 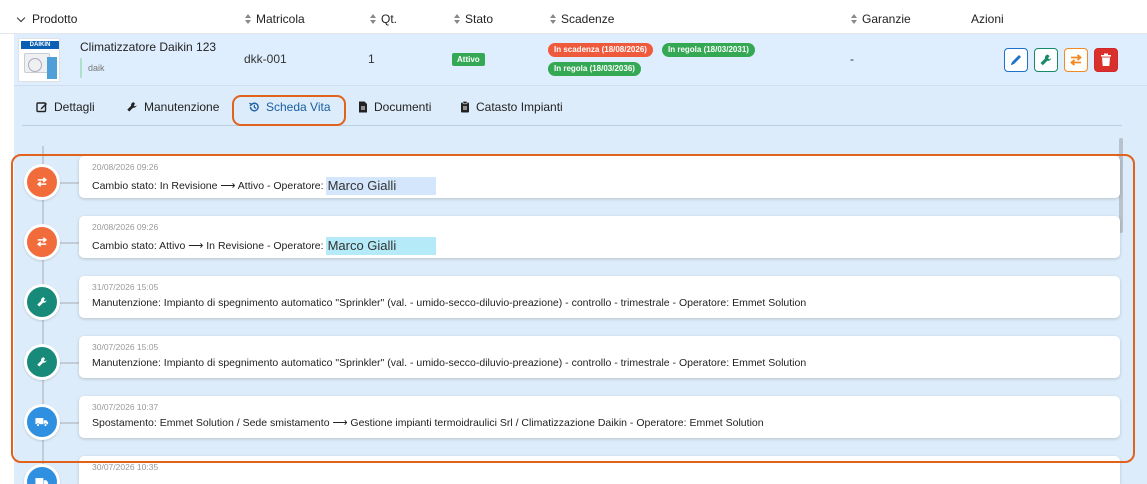 I want to click on edit-icon, so click(x=41, y=107).